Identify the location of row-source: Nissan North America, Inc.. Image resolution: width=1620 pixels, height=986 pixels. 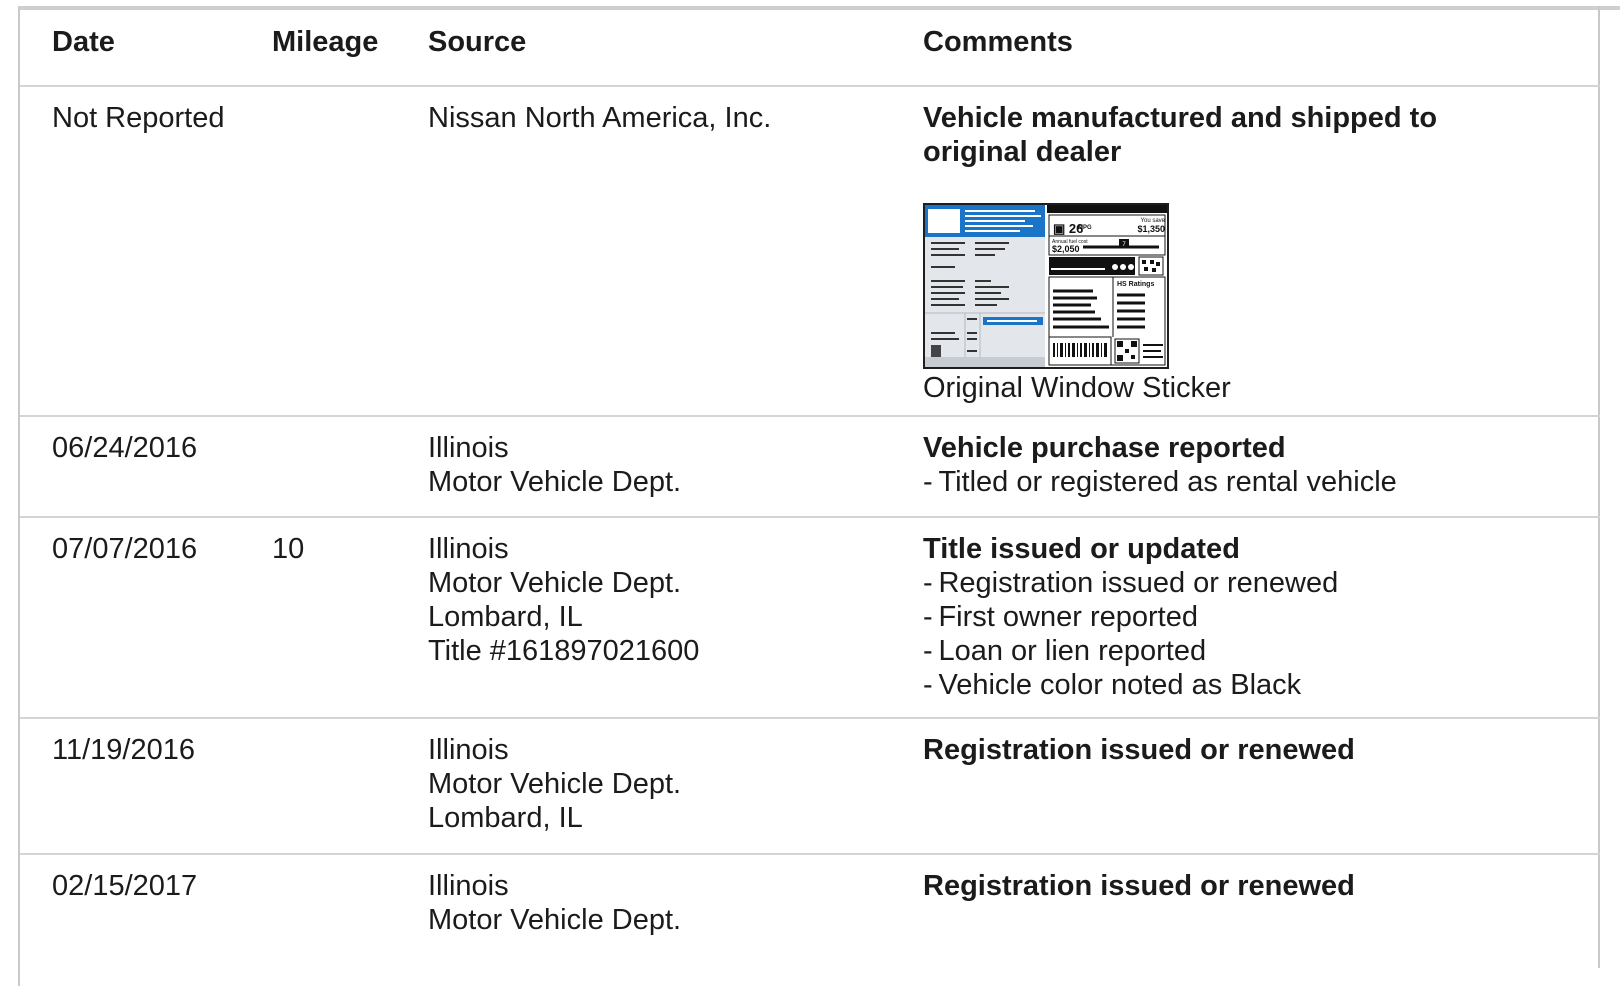
(599, 118).